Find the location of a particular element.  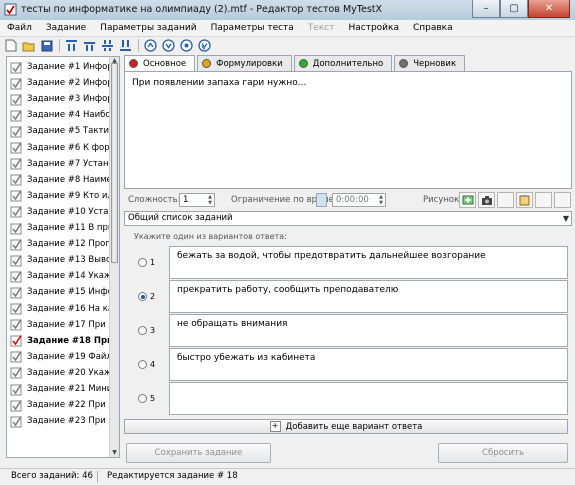

answer-radio: 2 is located at coordinates (146, 296).